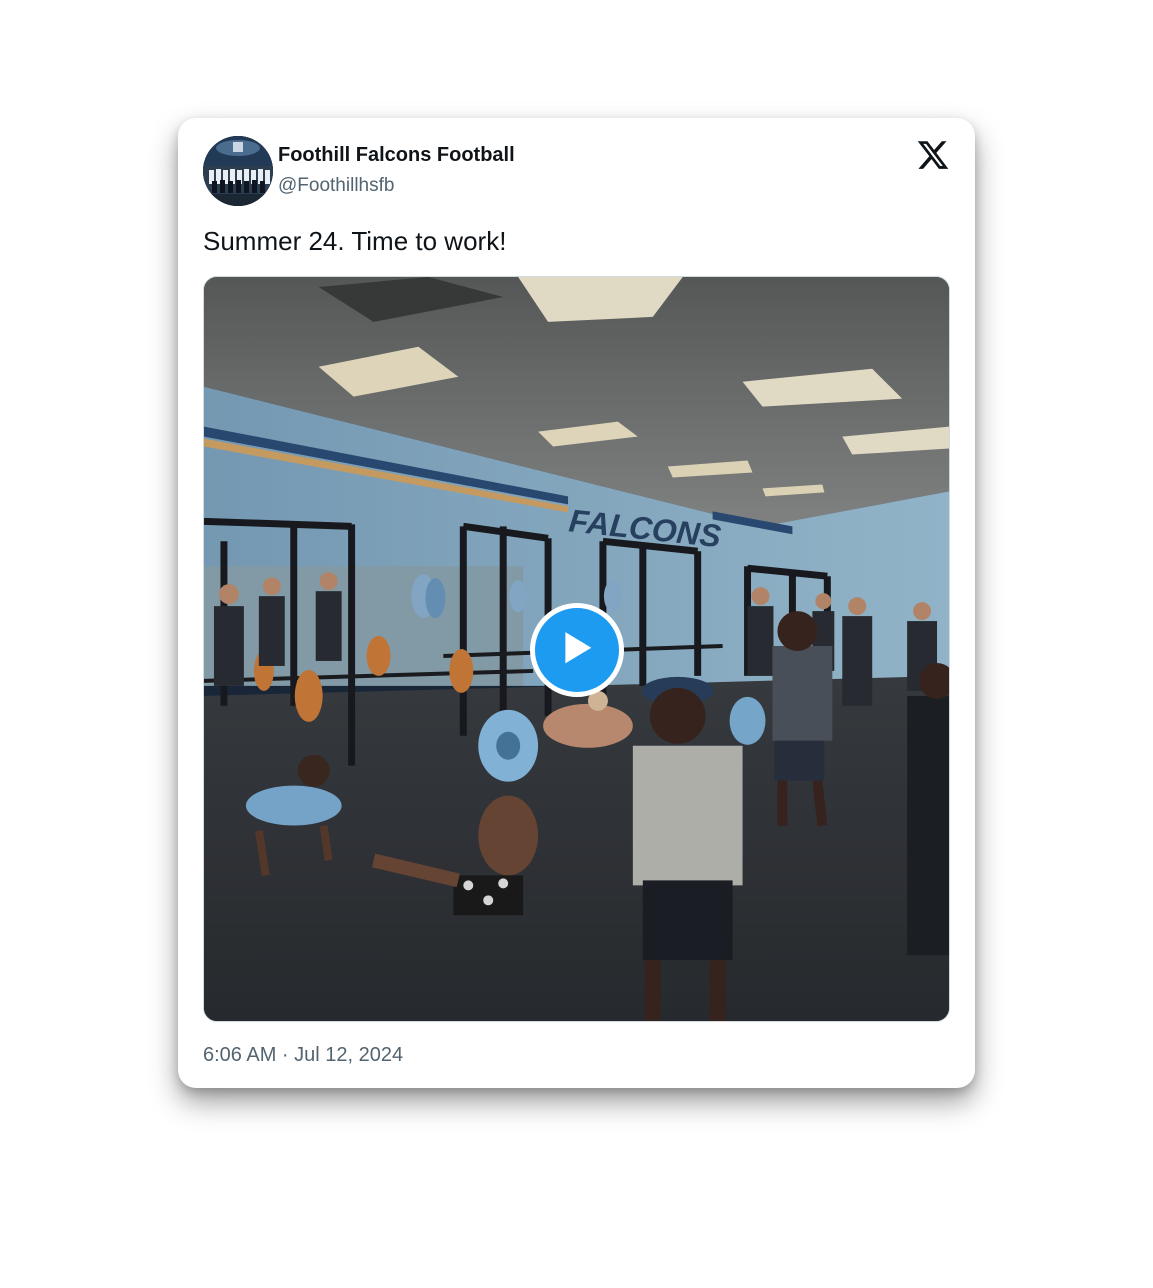  Describe the element at coordinates (933, 155) in the screenshot. I see `x-logo-icon` at that location.